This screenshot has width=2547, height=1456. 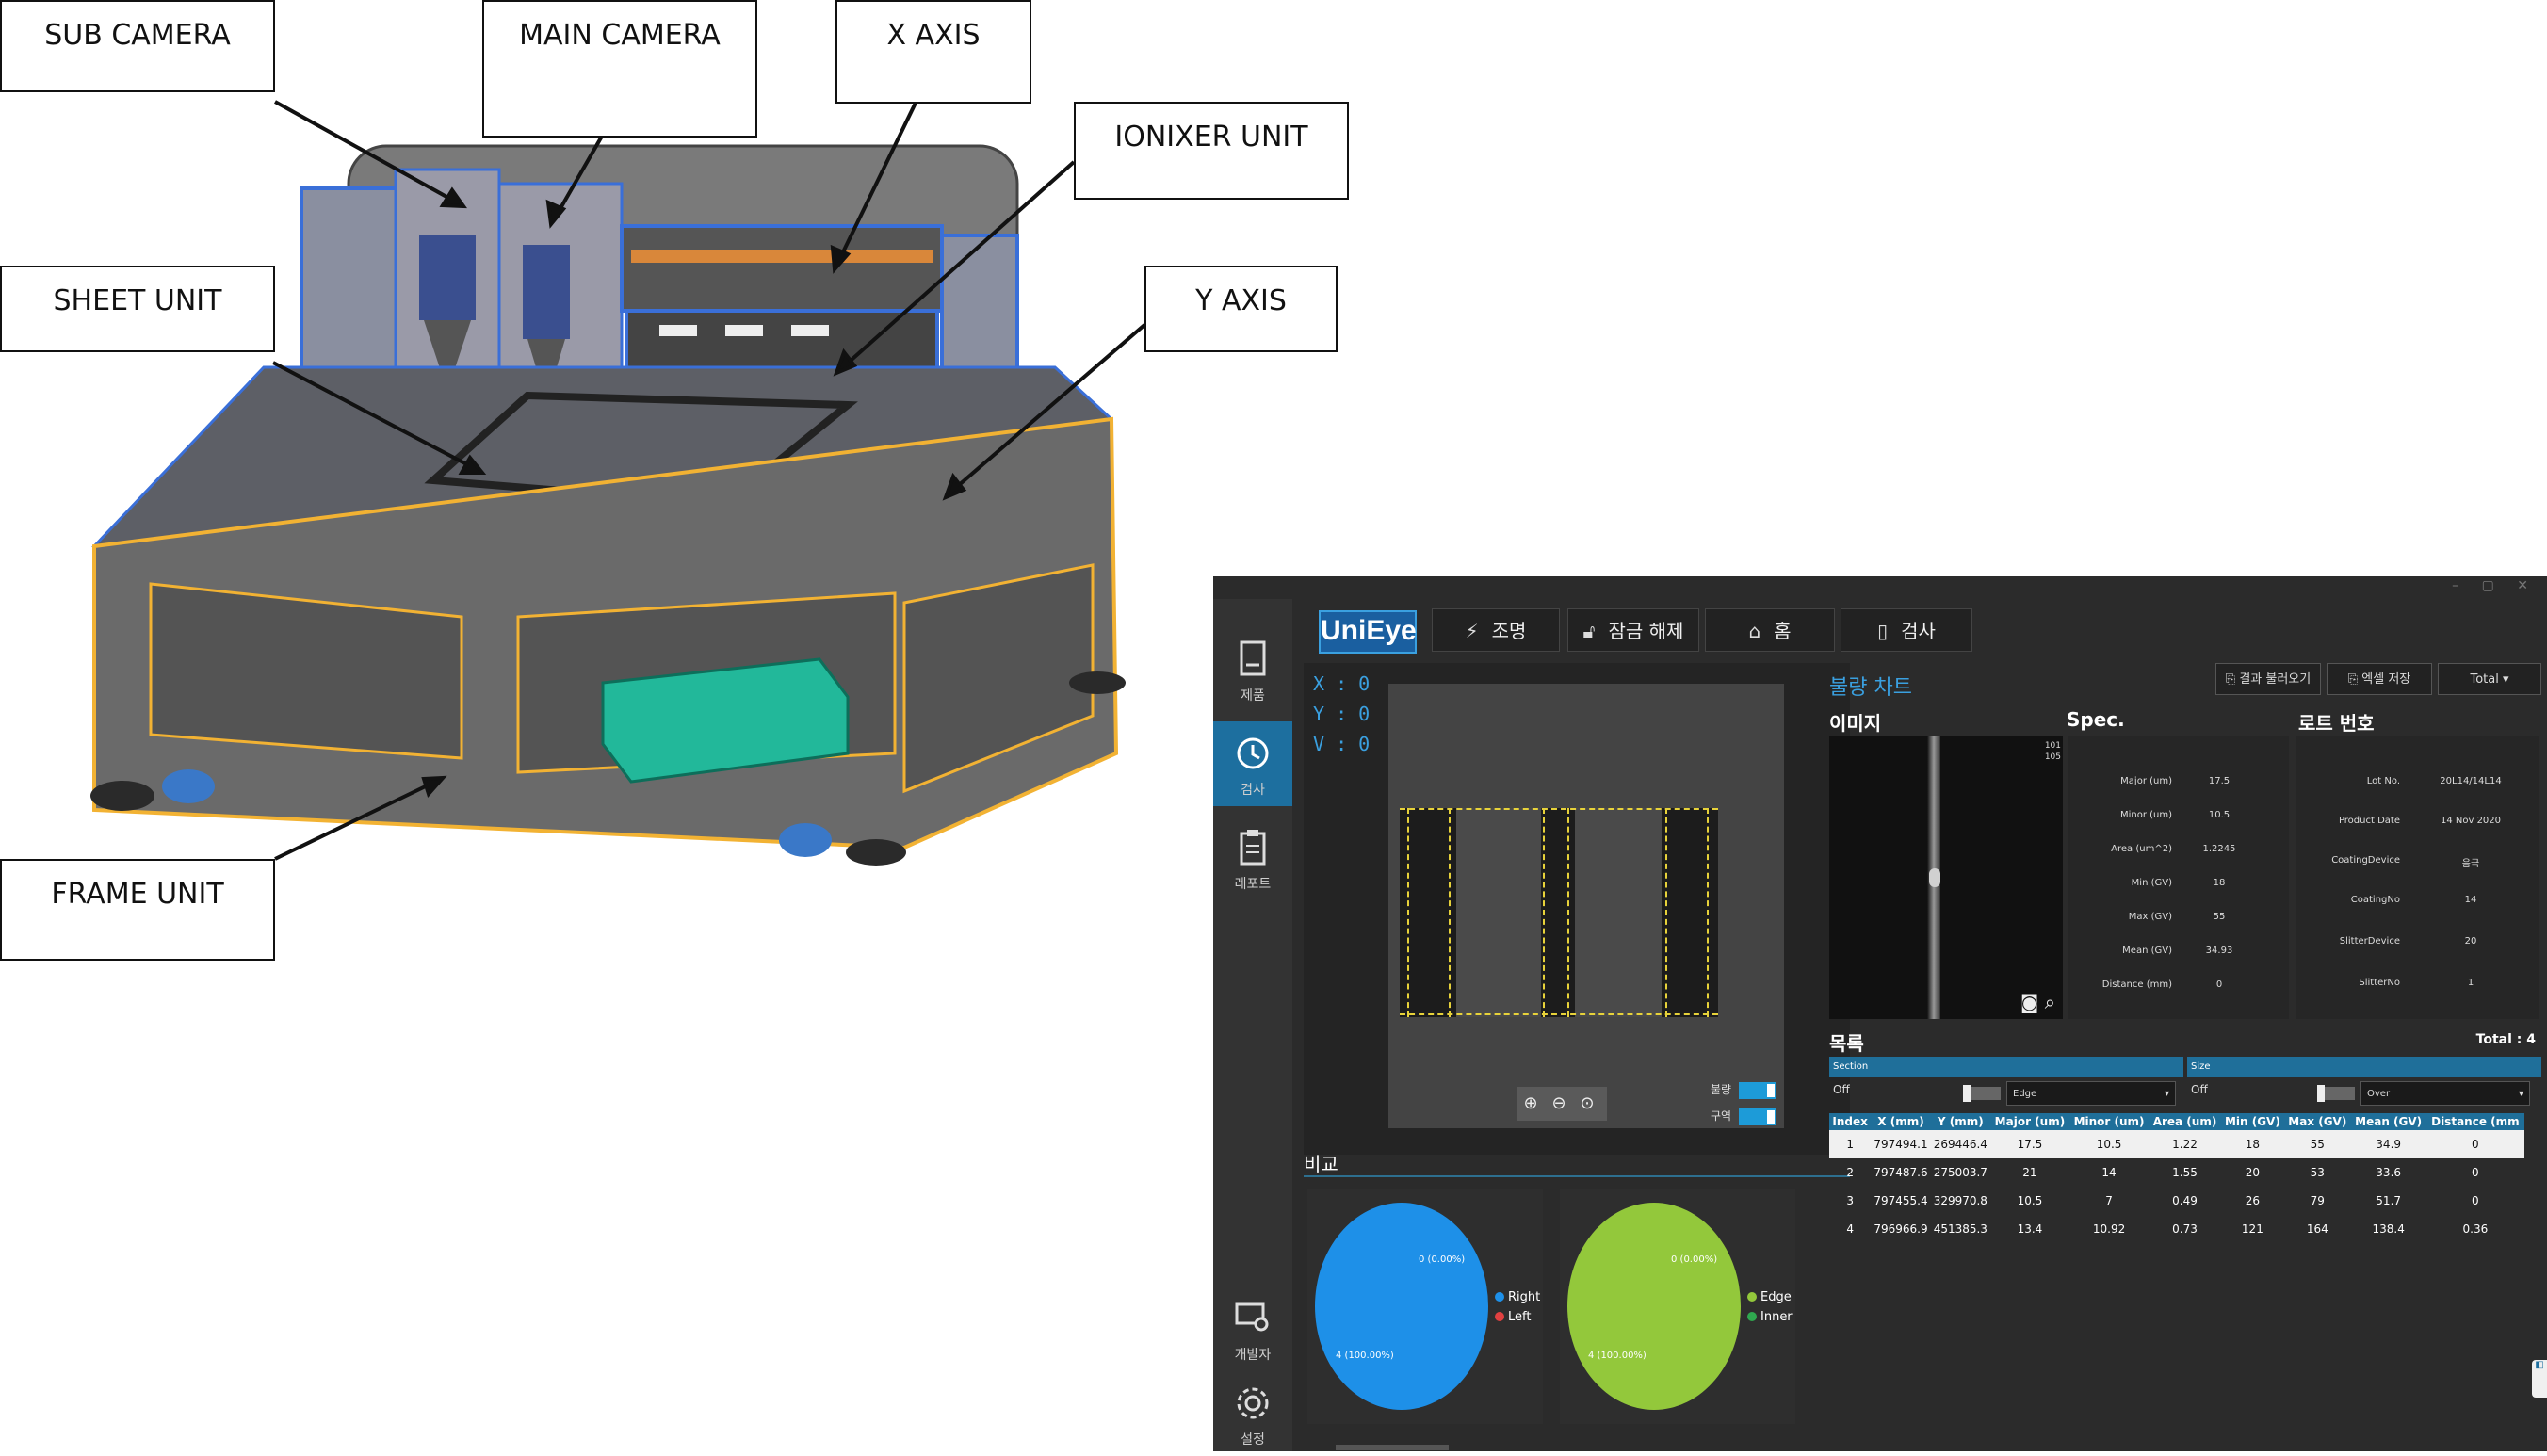 What do you see at coordinates (1365, 1356) in the screenshot?
I see `pie-side-label-bottom: 4 (100.00%)` at bounding box center [1365, 1356].